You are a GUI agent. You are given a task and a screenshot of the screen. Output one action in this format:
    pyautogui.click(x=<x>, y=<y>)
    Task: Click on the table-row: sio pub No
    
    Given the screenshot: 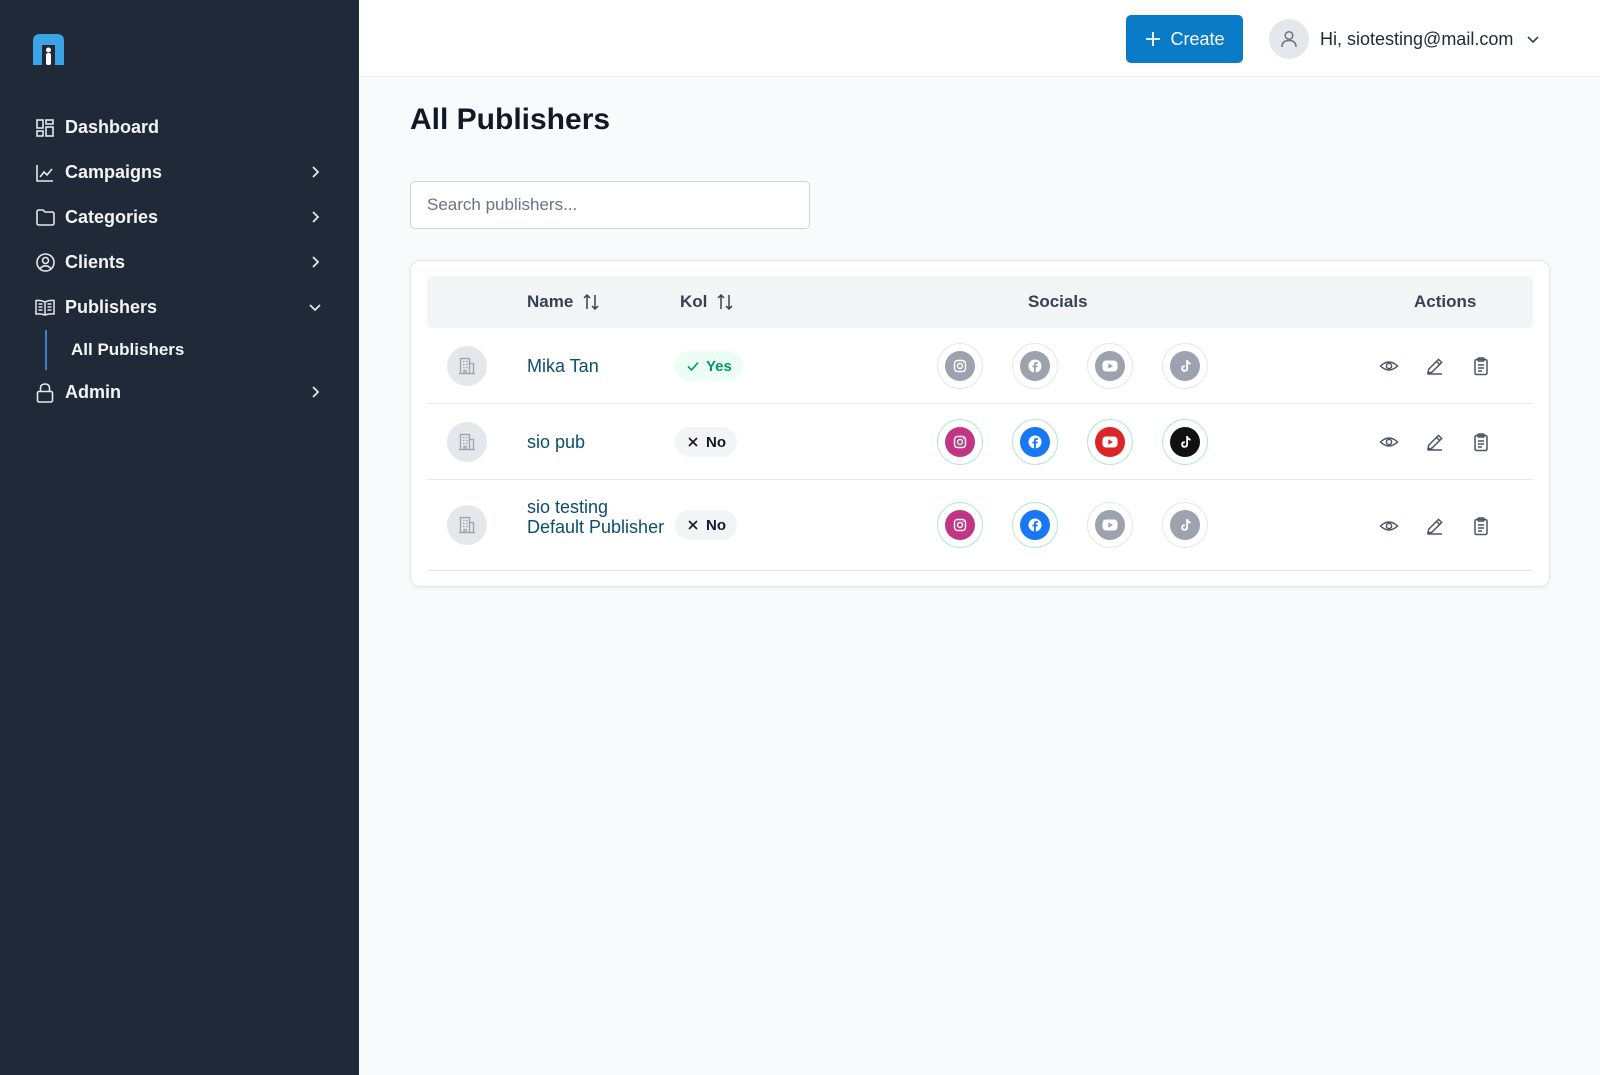 What is the action you would take?
    pyautogui.click(x=980, y=442)
    